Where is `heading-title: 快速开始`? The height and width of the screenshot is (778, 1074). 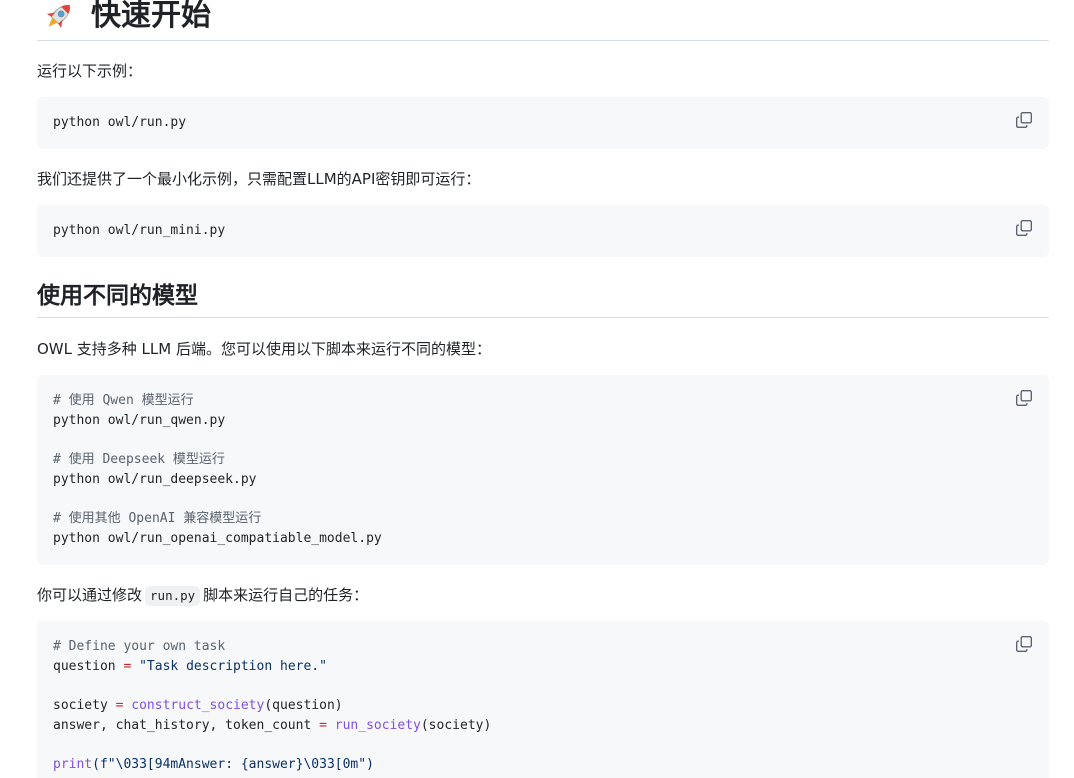
heading-title: 快速开始 is located at coordinates (151, 16).